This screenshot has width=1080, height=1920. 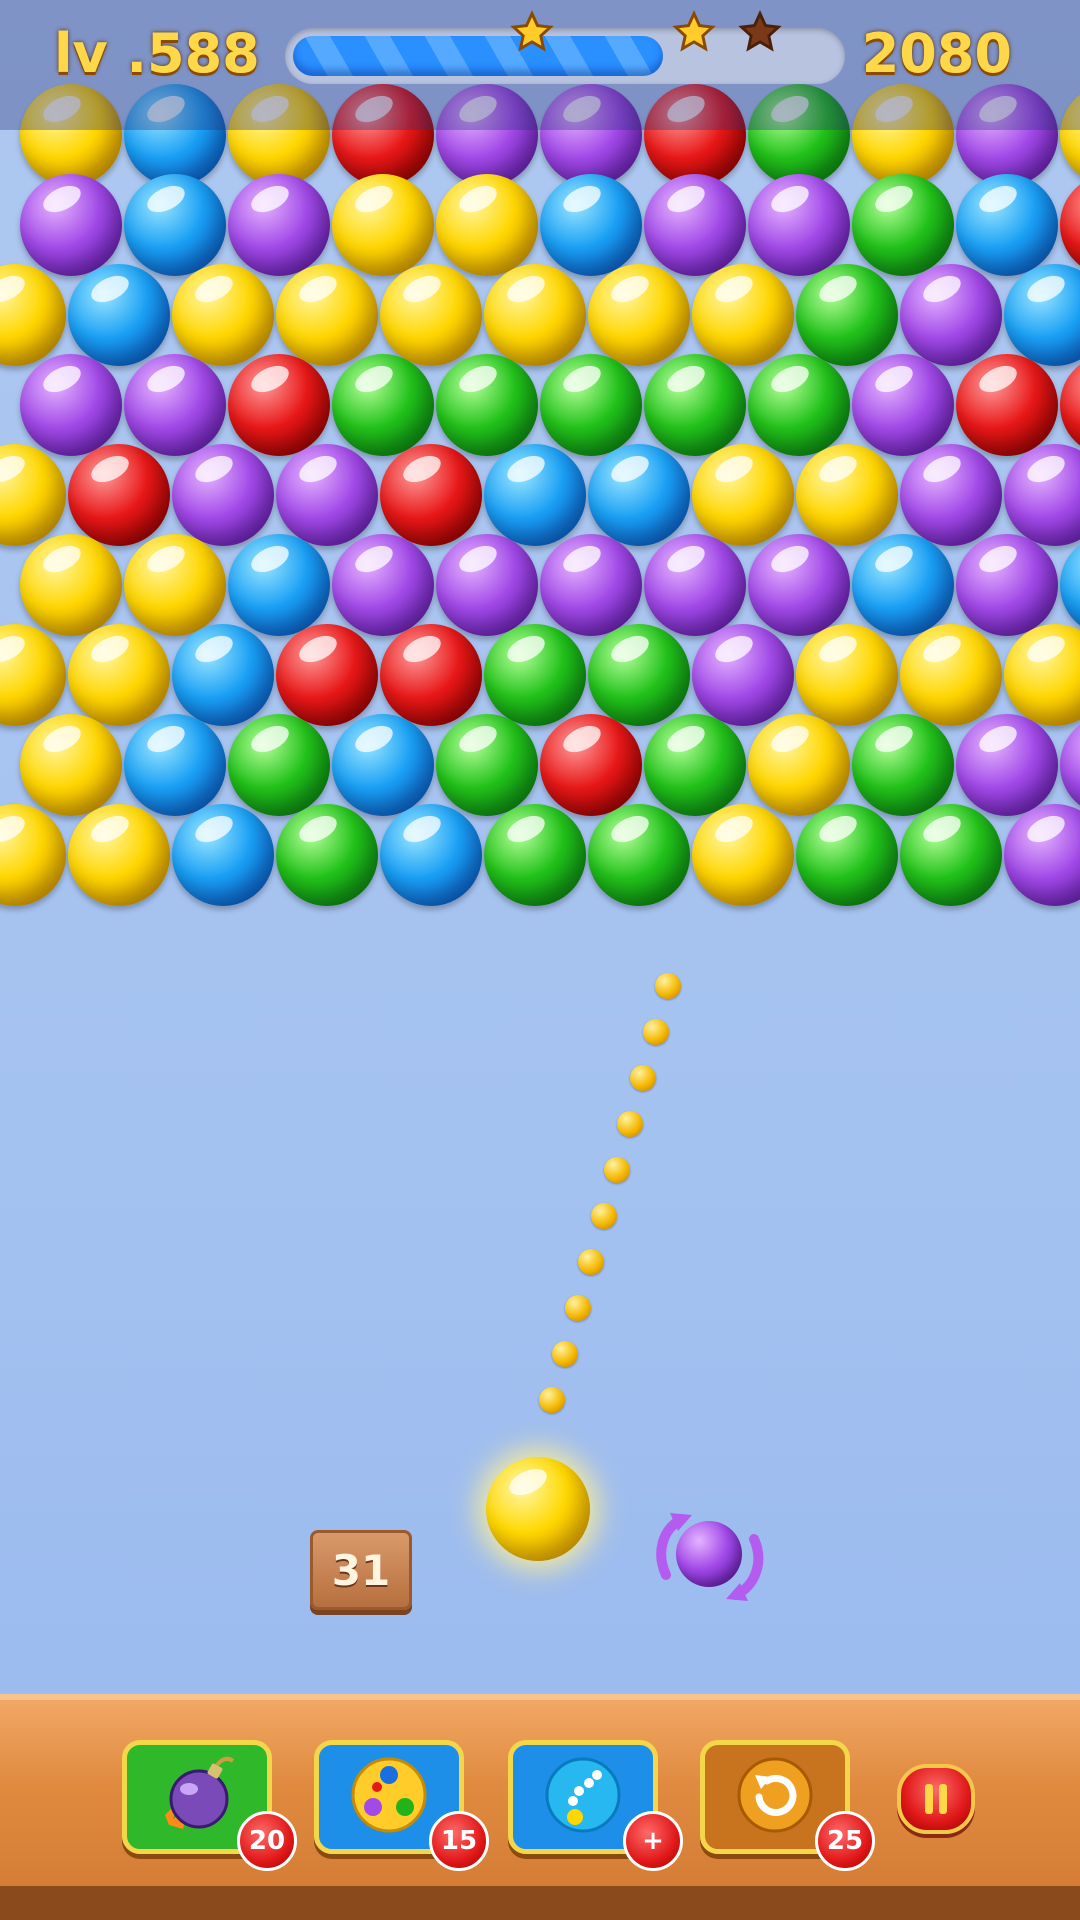 What do you see at coordinates (389, 1795) in the screenshot?
I see `color-balls-icon` at bounding box center [389, 1795].